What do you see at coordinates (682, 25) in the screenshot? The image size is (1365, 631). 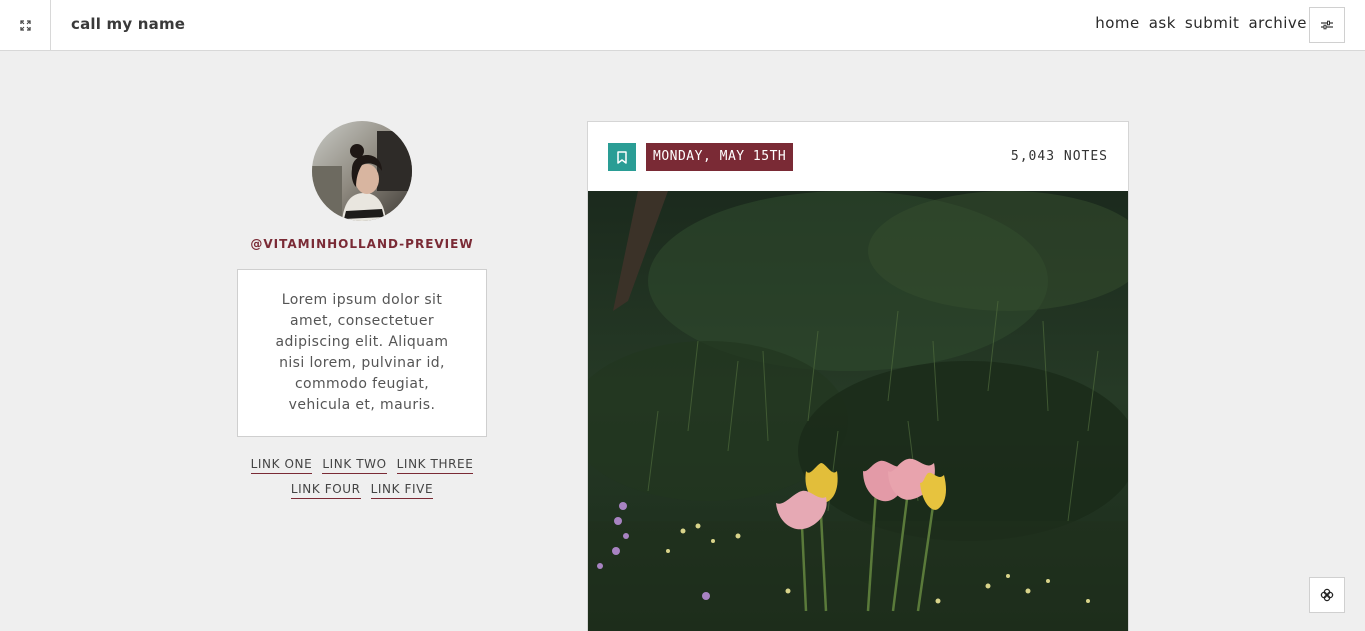 I see `top-bar: call my name home ask submit archive` at bounding box center [682, 25].